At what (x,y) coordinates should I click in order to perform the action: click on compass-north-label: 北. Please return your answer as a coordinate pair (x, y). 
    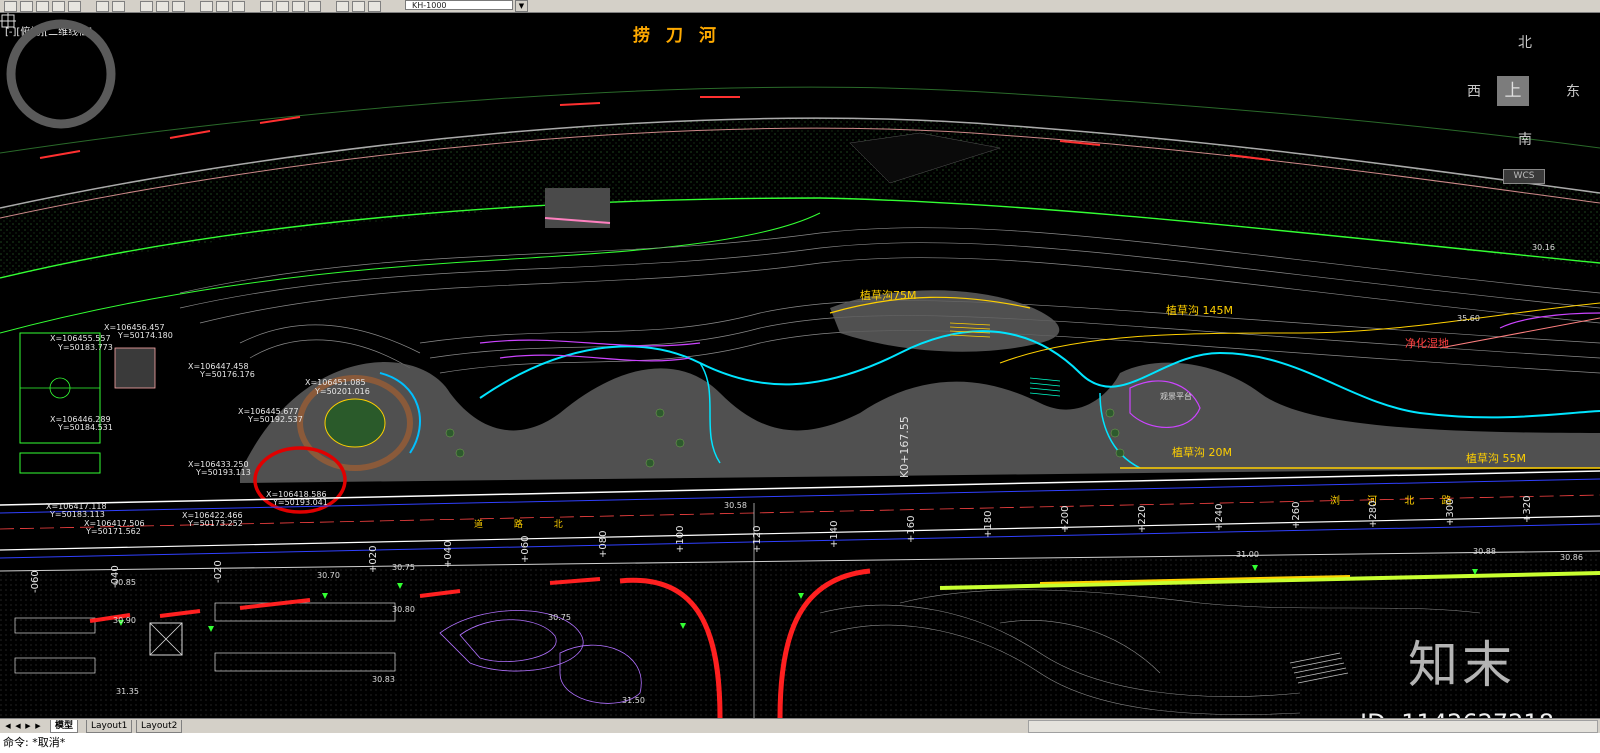
    Looking at the image, I should click on (1525, 42).